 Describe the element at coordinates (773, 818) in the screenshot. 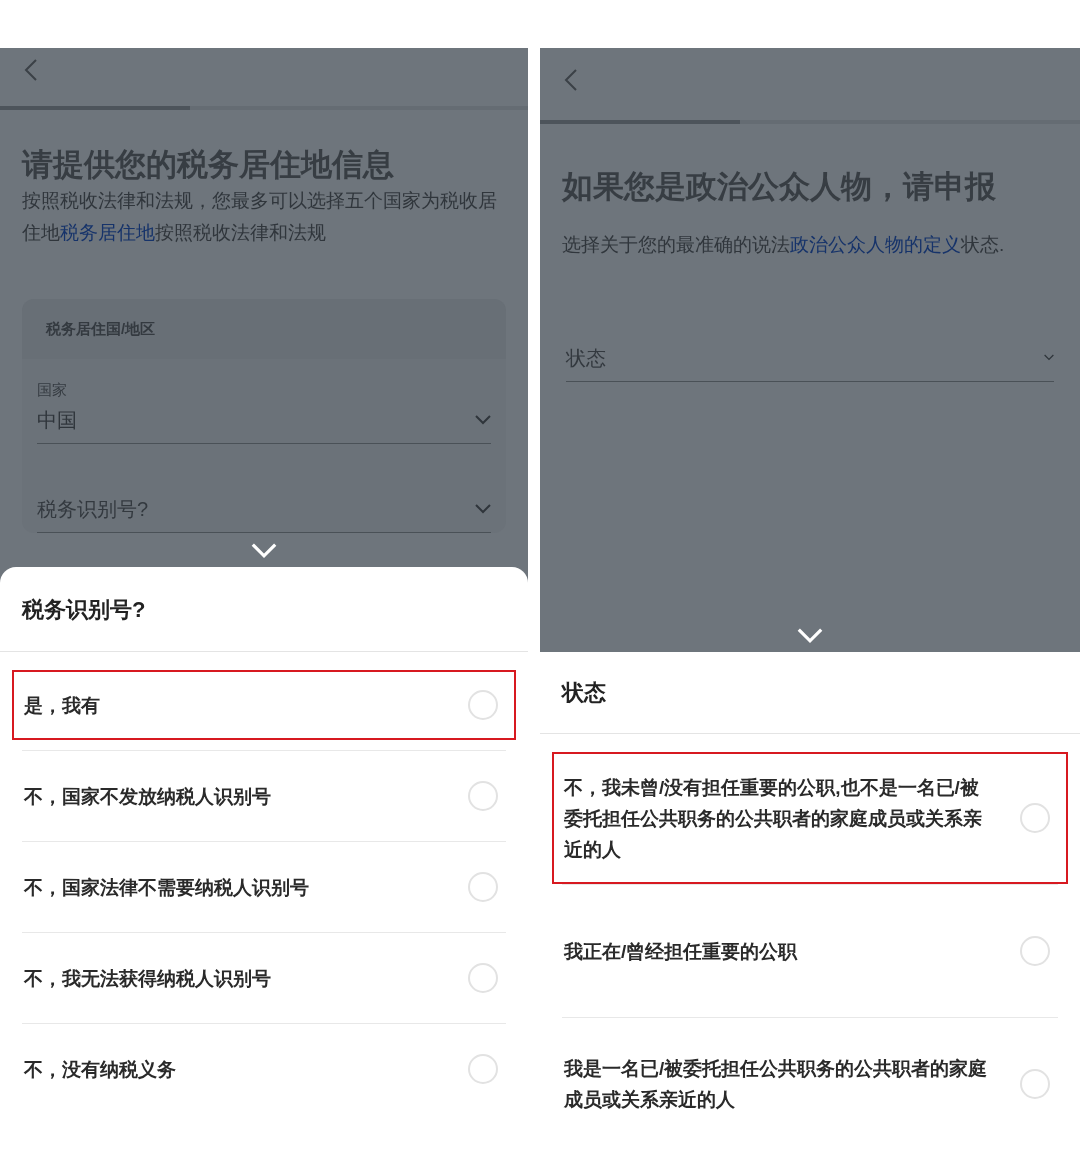

I see `option-label: 不，我未曾/没有担任重要的公职,也不是一名已/被委托担任公共职务的公共职者的家庭成员或关系亲近的人` at that location.